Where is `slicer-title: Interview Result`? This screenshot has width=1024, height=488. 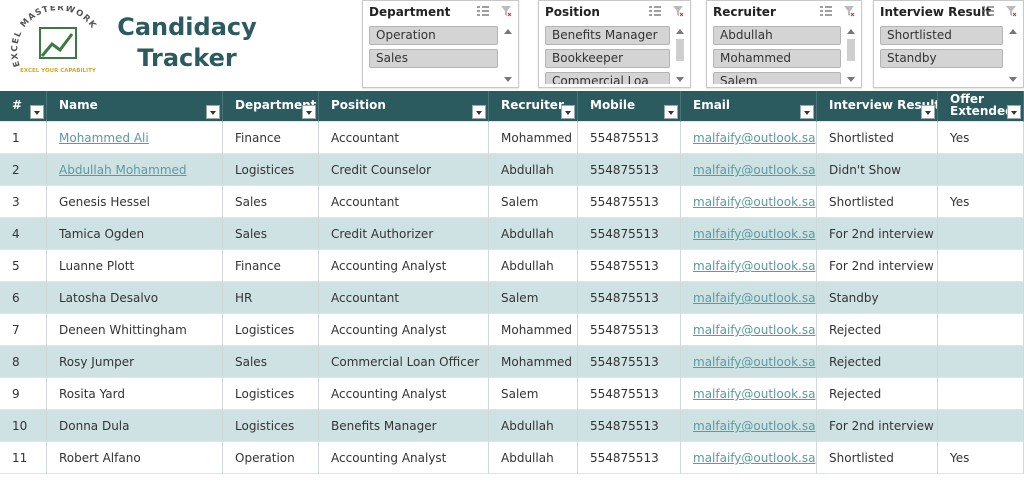 slicer-title: Interview Result is located at coordinates (936, 12).